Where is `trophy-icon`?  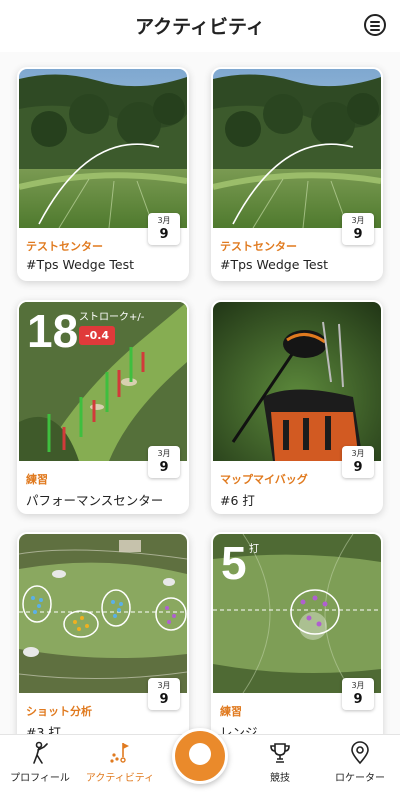 trophy-icon is located at coordinates (280, 753).